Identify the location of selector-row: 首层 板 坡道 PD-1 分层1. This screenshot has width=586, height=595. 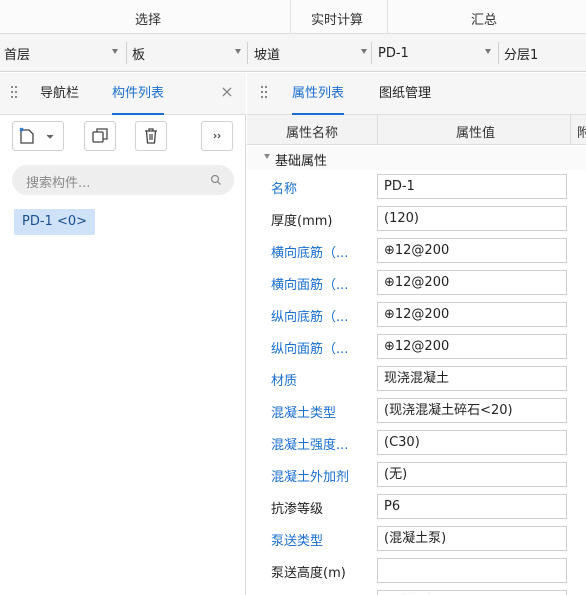
(293, 53).